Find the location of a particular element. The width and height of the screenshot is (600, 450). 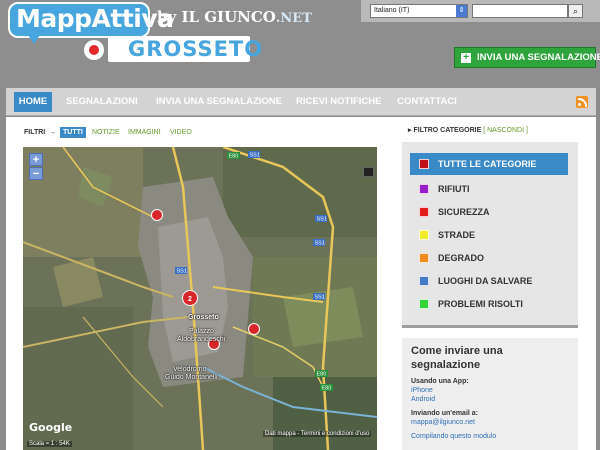

map-city-label: Grosseto is located at coordinates (203, 317).